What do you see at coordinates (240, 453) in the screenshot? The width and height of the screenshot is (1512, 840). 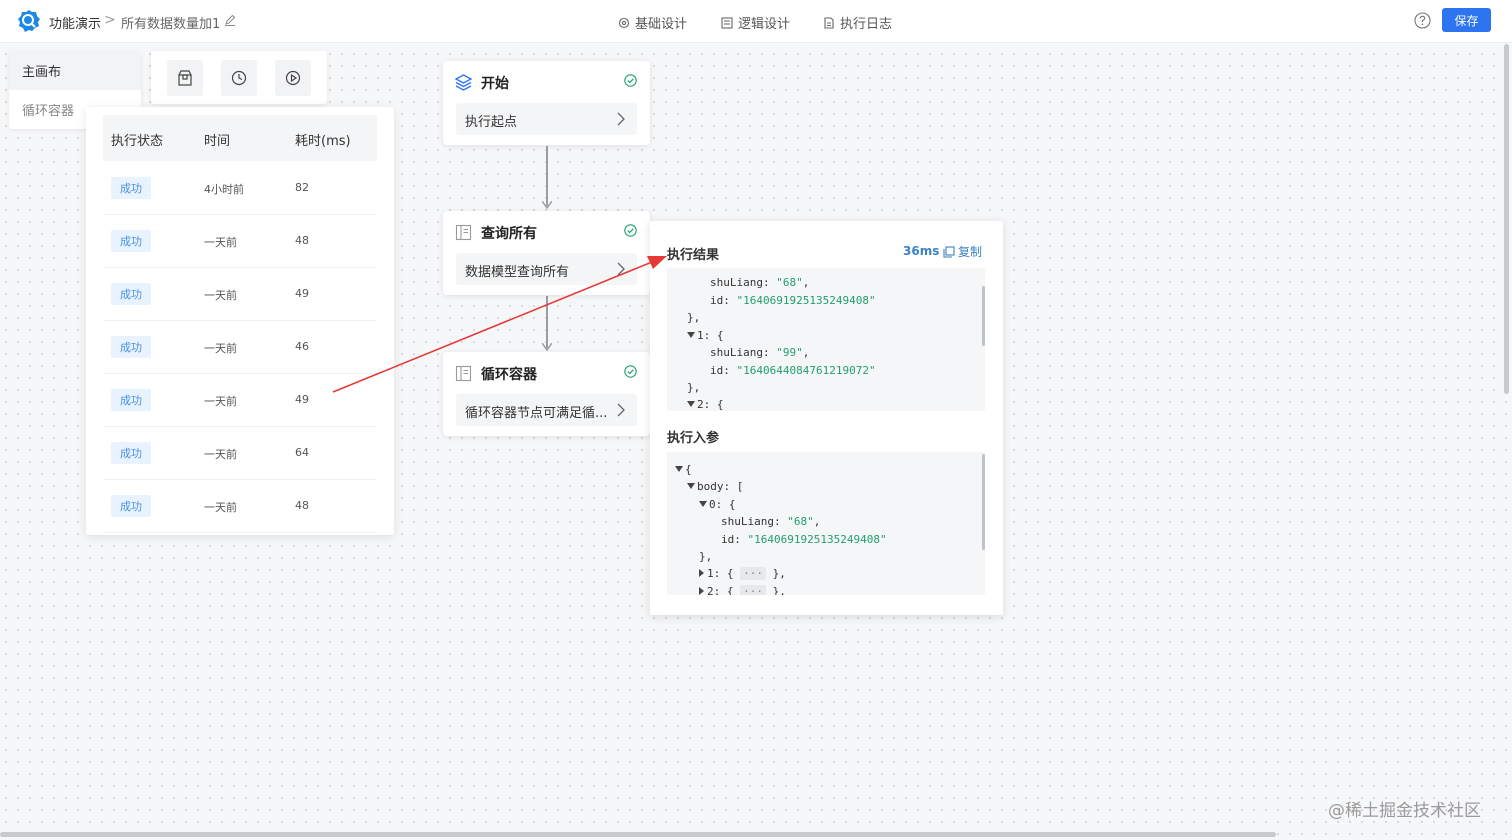 I see `table-row: 成功 一天前 64` at bounding box center [240, 453].